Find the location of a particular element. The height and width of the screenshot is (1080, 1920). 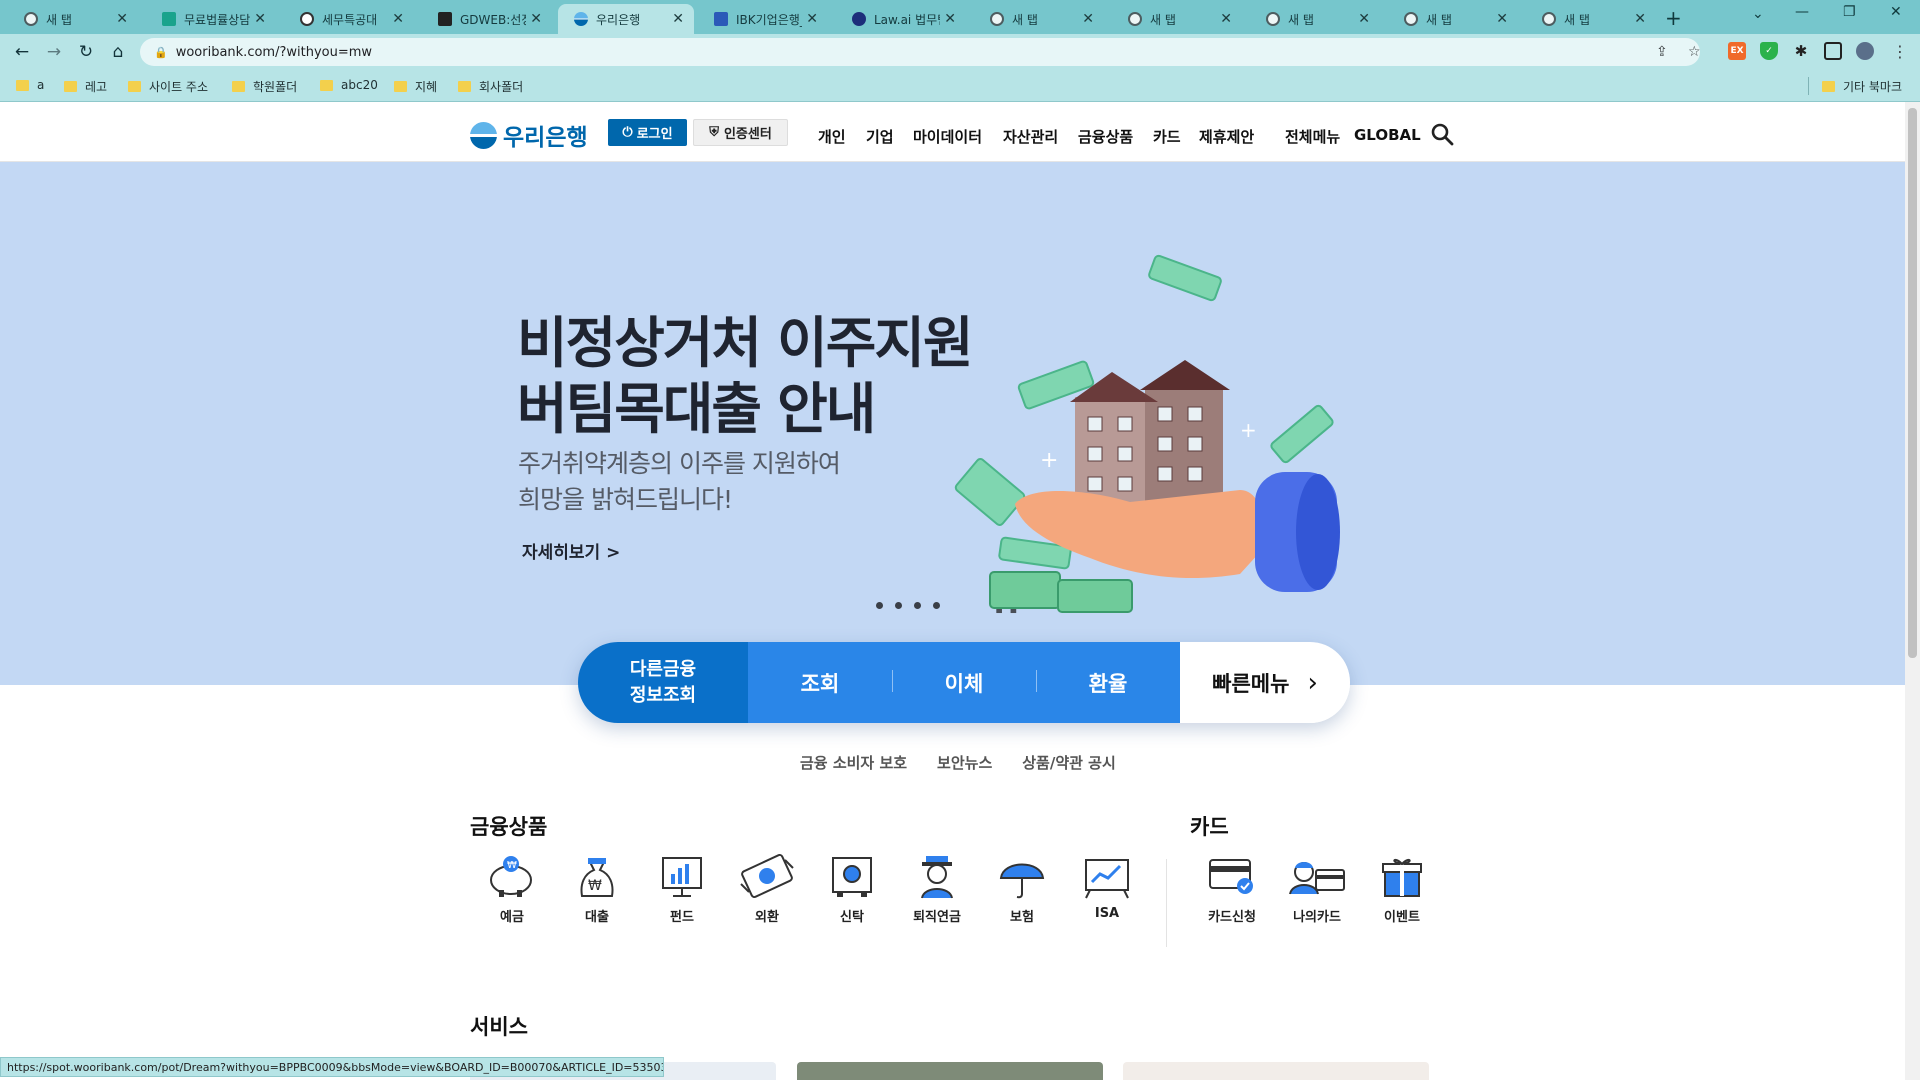

bookmark-folder: 학원폴더 is located at coordinates (264, 86).